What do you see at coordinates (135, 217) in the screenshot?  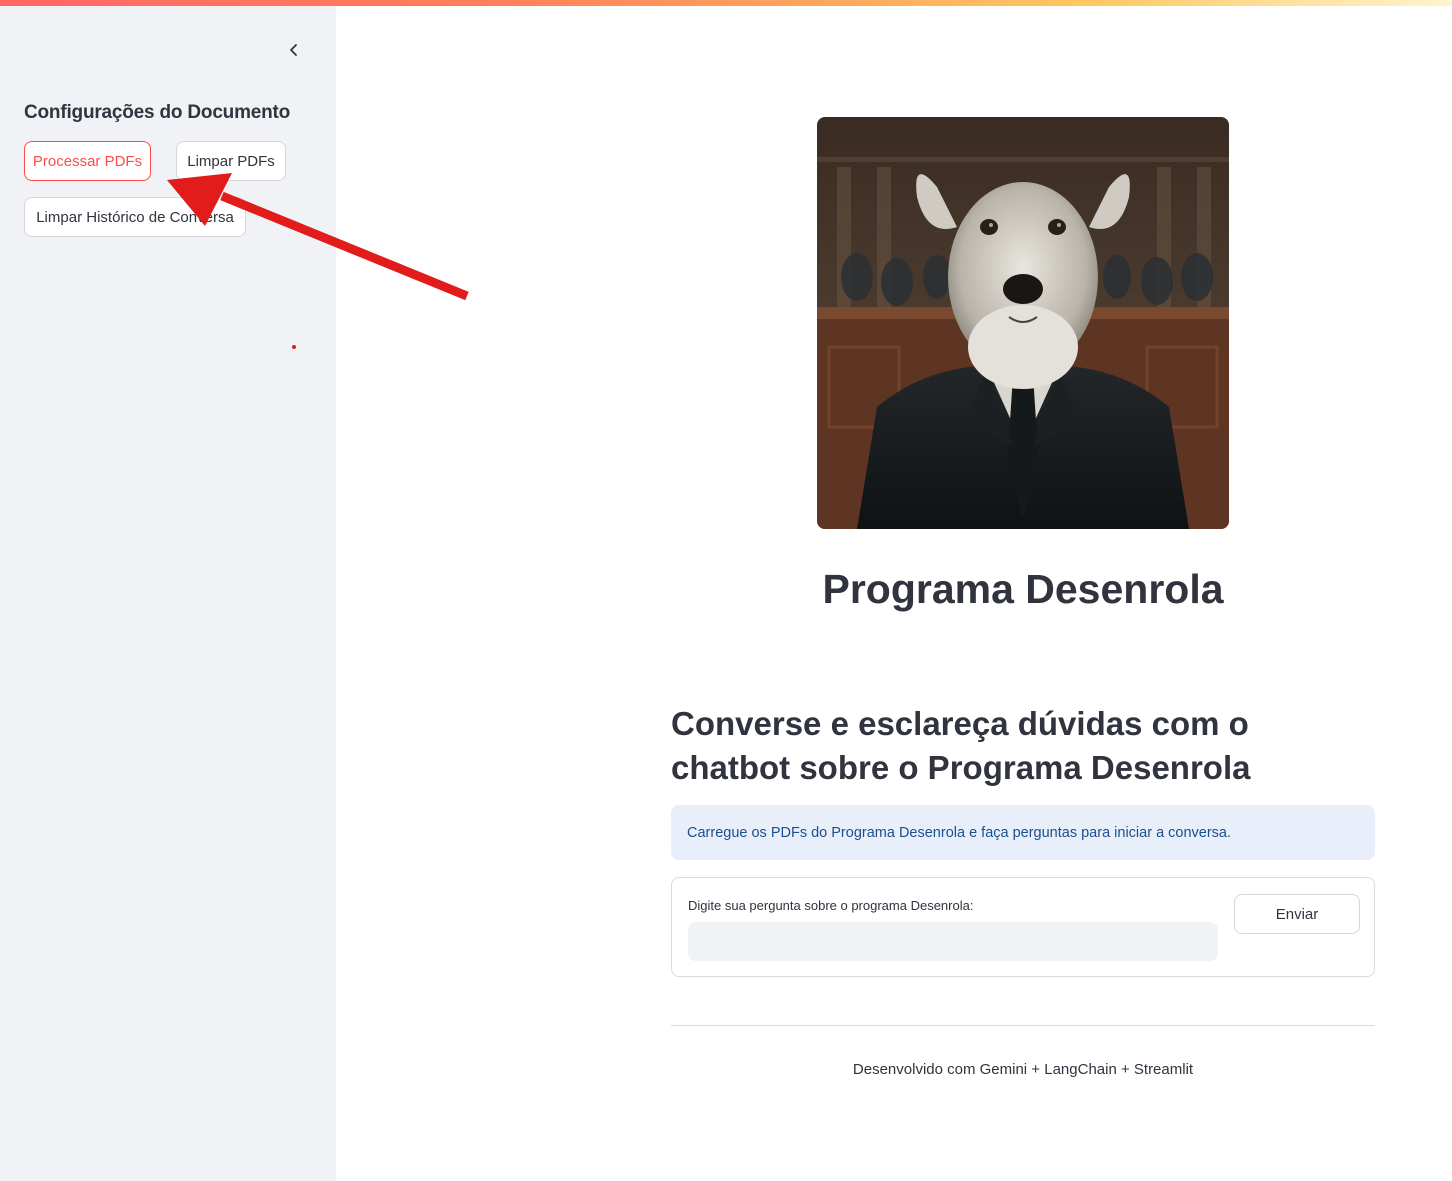 I see `clear-history-button: Limpar Histórico de Conversa` at bounding box center [135, 217].